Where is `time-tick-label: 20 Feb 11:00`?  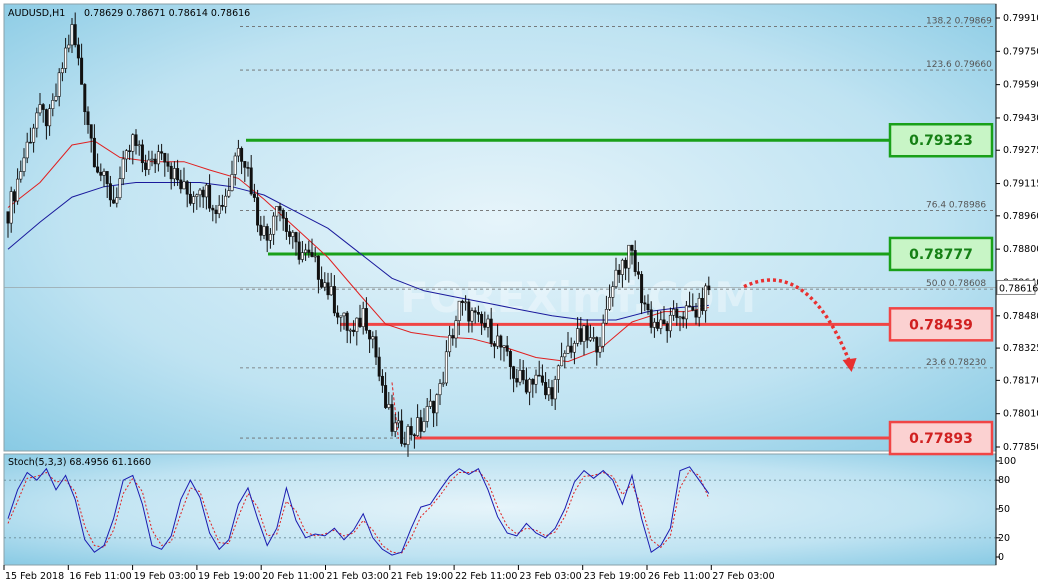 time-tick-label: 20 Feb 11:00 is located at coordinates (293, 576).